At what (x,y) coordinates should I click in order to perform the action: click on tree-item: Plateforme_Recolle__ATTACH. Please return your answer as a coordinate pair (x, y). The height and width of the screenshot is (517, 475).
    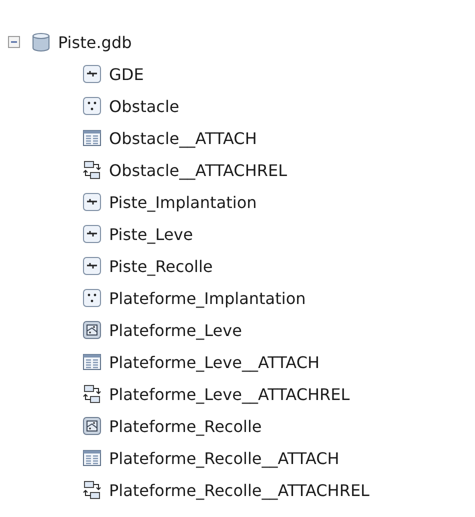
    Looking at the image, I should click on (224, 458).